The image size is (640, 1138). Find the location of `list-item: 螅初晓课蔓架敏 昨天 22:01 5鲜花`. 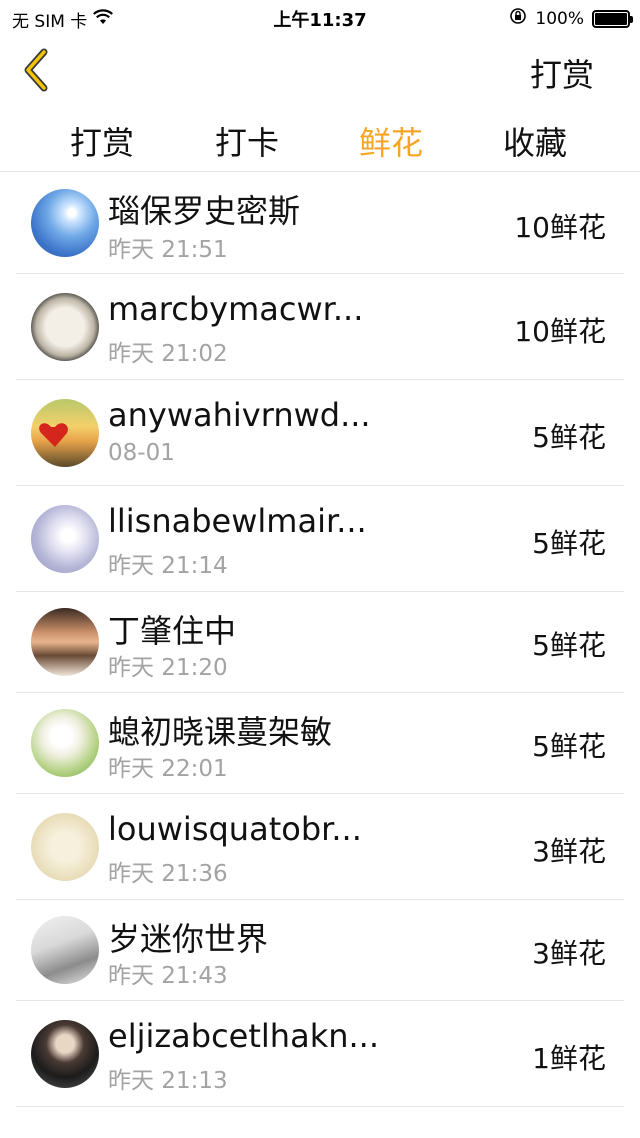

list-item: 螅初晓课蔓架敏 昨天 22:01 5鲜花 is located at coordinates (320, 743).